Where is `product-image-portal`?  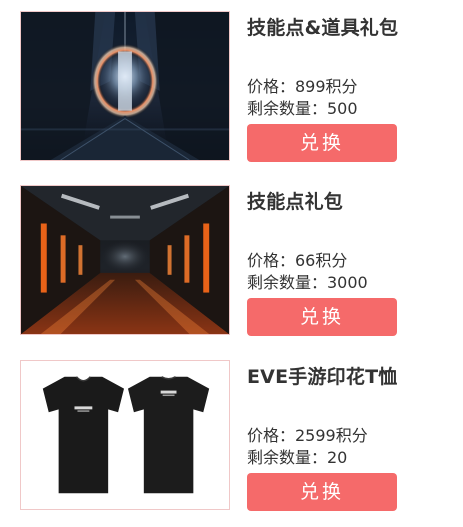 product-image-portal is located at coordinates (125, 86).